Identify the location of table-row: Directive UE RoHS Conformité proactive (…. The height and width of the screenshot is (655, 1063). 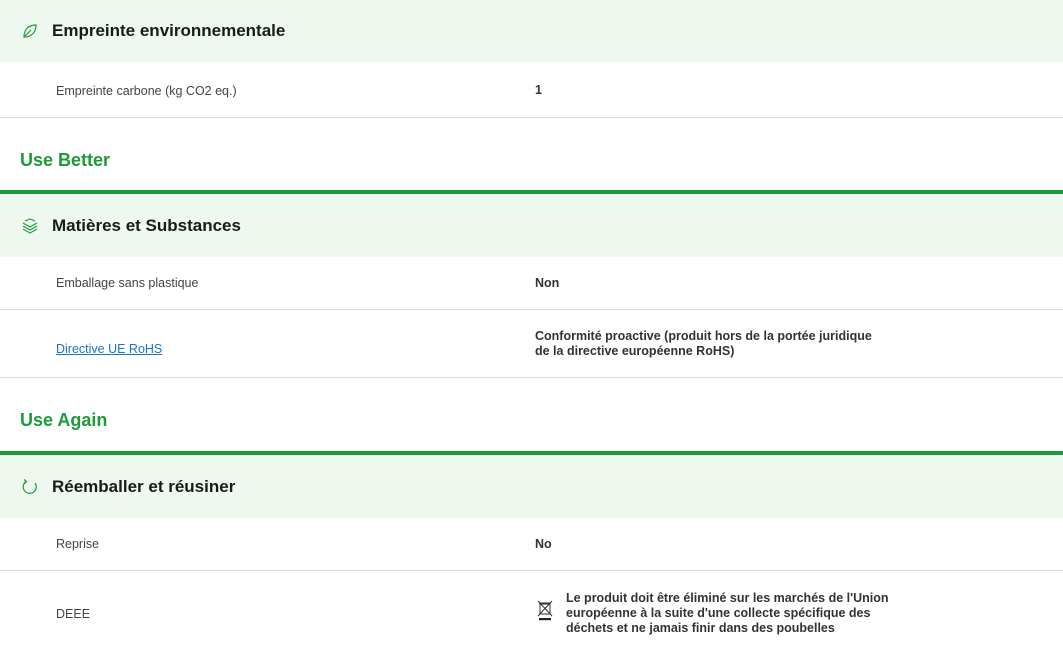
(531, 344).